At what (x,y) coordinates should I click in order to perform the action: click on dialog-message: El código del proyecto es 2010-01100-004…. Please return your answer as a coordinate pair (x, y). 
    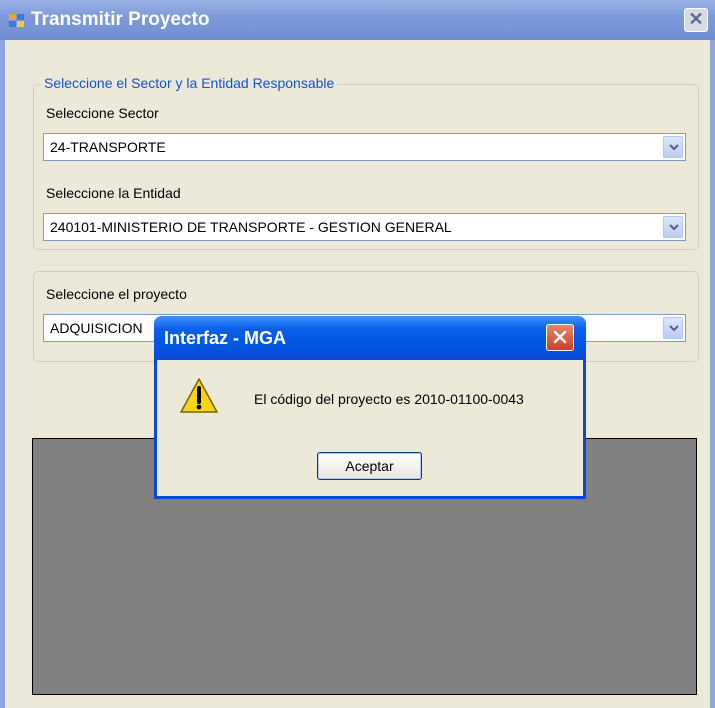
    Looking at the image, I should click on (389, 399).